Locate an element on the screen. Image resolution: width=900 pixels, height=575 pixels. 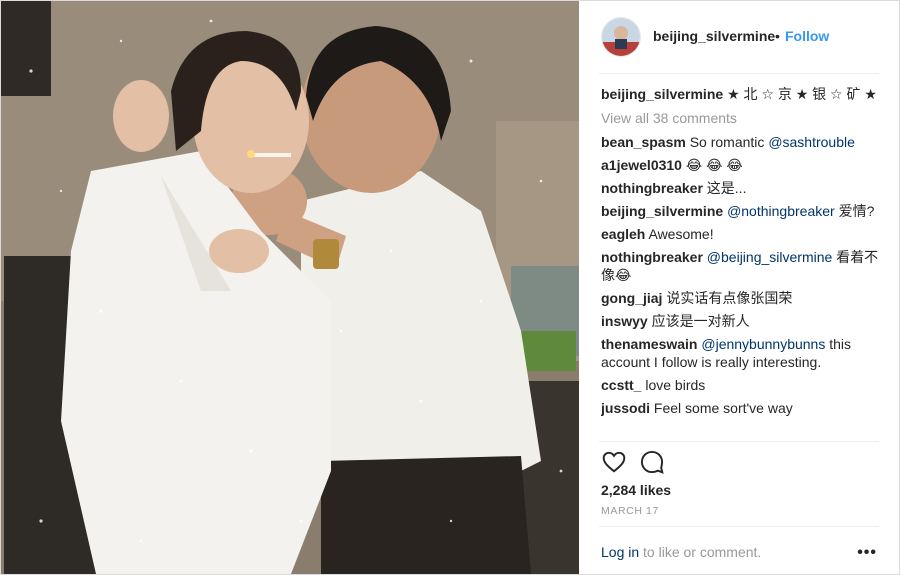
comment-username: gong_jiaj is located at coordinates (631, 298).